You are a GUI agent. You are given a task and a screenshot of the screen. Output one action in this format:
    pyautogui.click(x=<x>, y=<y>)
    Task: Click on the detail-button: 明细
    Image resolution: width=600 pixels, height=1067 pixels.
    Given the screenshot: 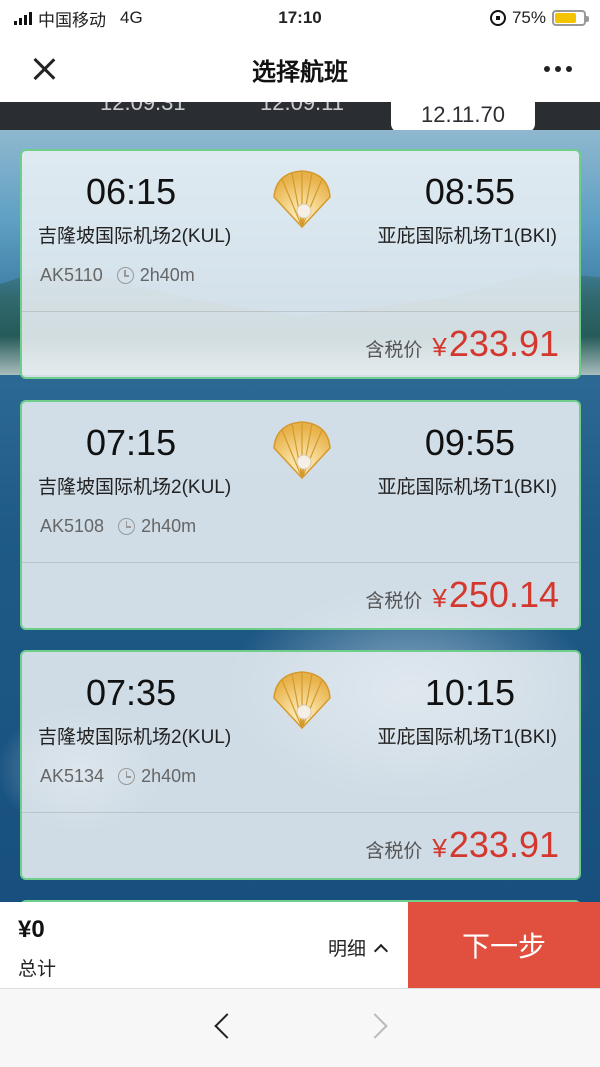 What is the action you would take?
    pyautogui.click(x=358, y=947)
    